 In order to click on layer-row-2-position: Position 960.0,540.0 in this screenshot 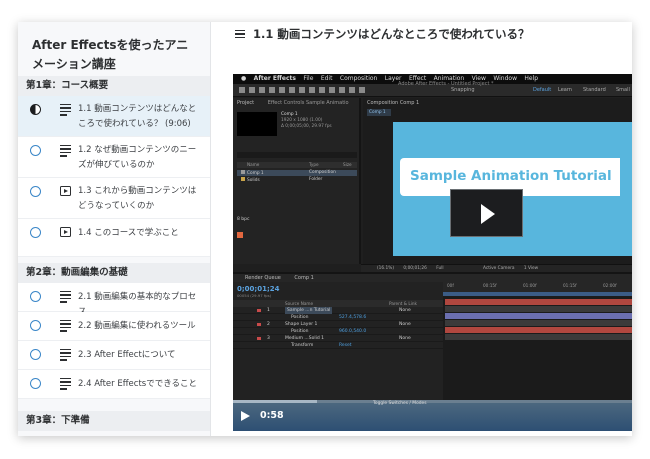, I will do `click(338, 331)`.